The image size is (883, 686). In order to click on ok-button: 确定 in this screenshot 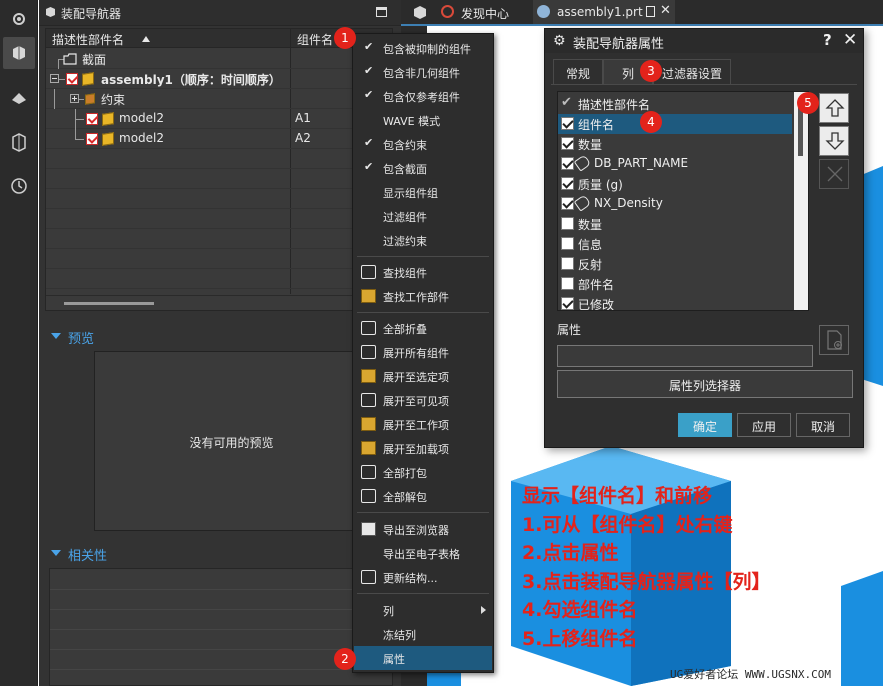, I will do `click(705, 425)`.